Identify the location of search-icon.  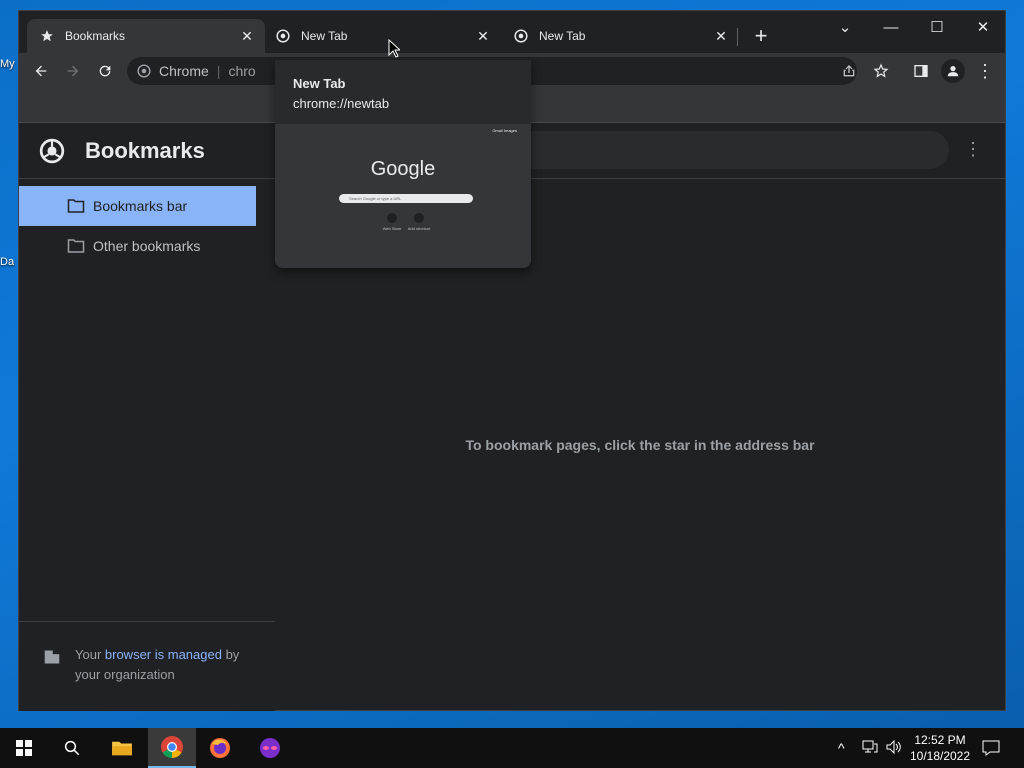
(72, 748).